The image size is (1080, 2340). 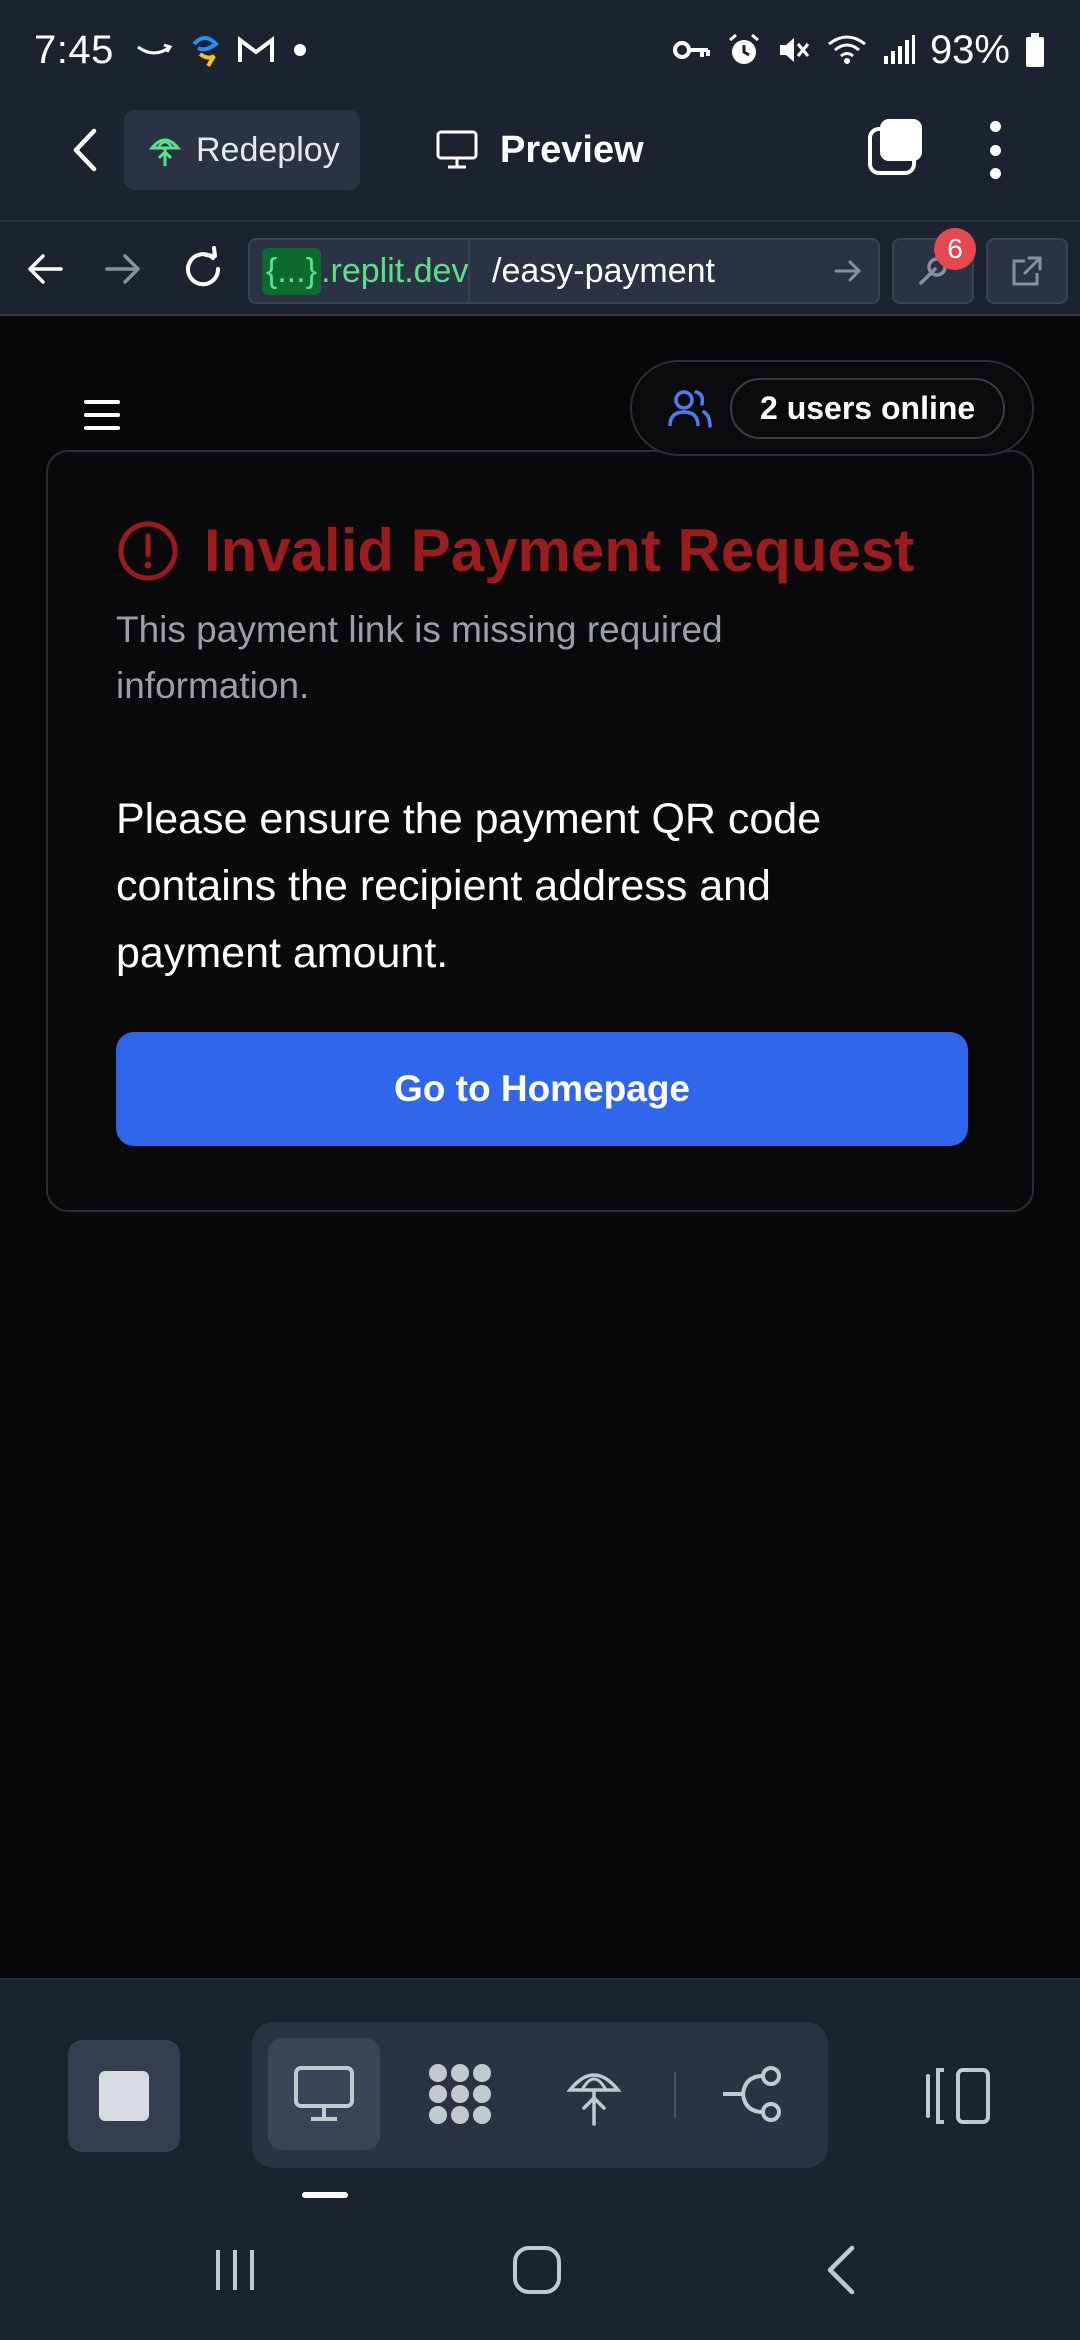 What do you see at coordinates (148, 550) in the screenshot?
I see `alert-circle-icon` at bounding box center [148, 550].